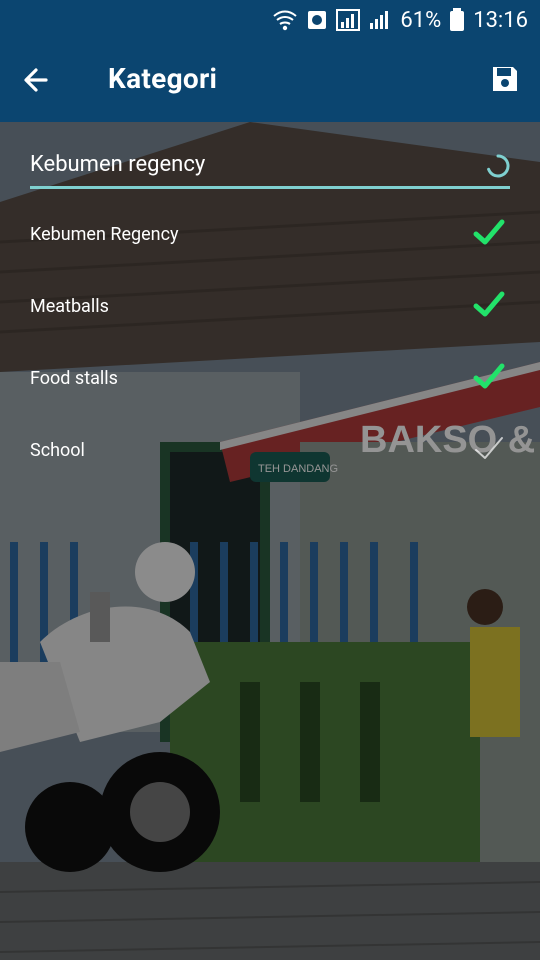 This screenshot has width=540, height=960. What do you see at coordinates (270, 20) in the screenshot?
I see `status-bar: 61% 13:16` at bounding box center [270, 20].